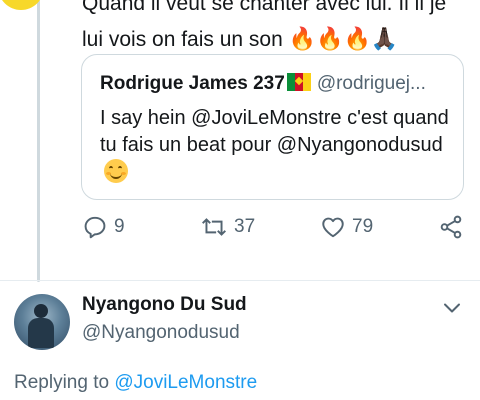  Describe the element at coordinates (42, 322) in the screenshot. I see `avatar` at that location.